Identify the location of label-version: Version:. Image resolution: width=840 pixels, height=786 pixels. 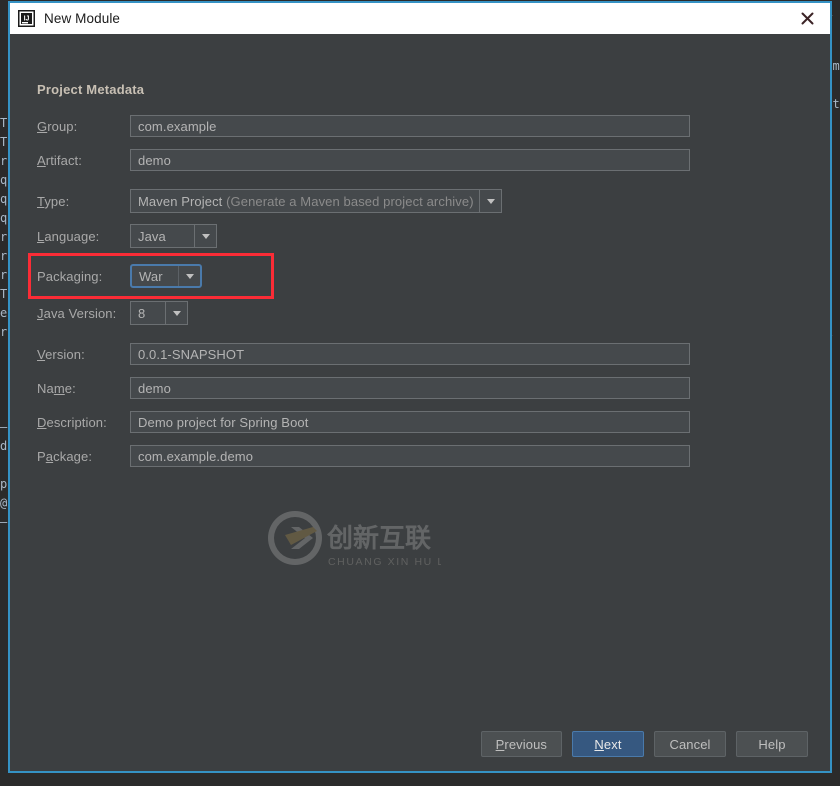
(61, 354).